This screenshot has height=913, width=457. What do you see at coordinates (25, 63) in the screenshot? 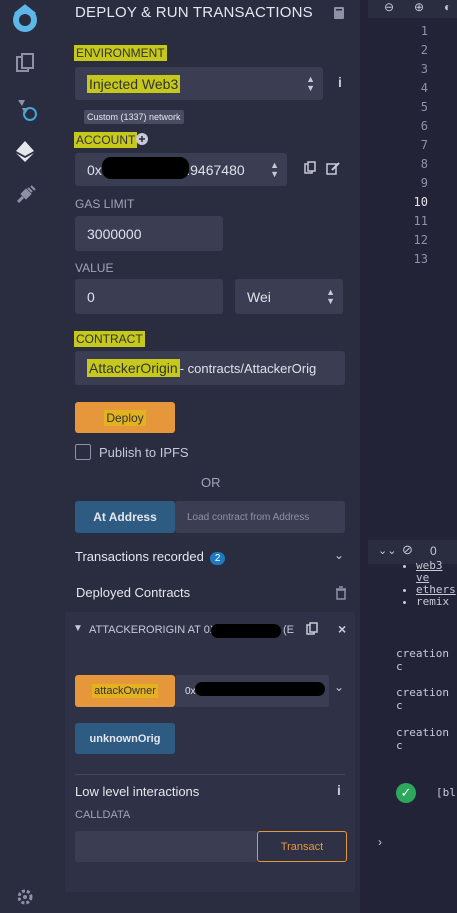
I see `file-explorer-icon` at bounding box center [25, 63].